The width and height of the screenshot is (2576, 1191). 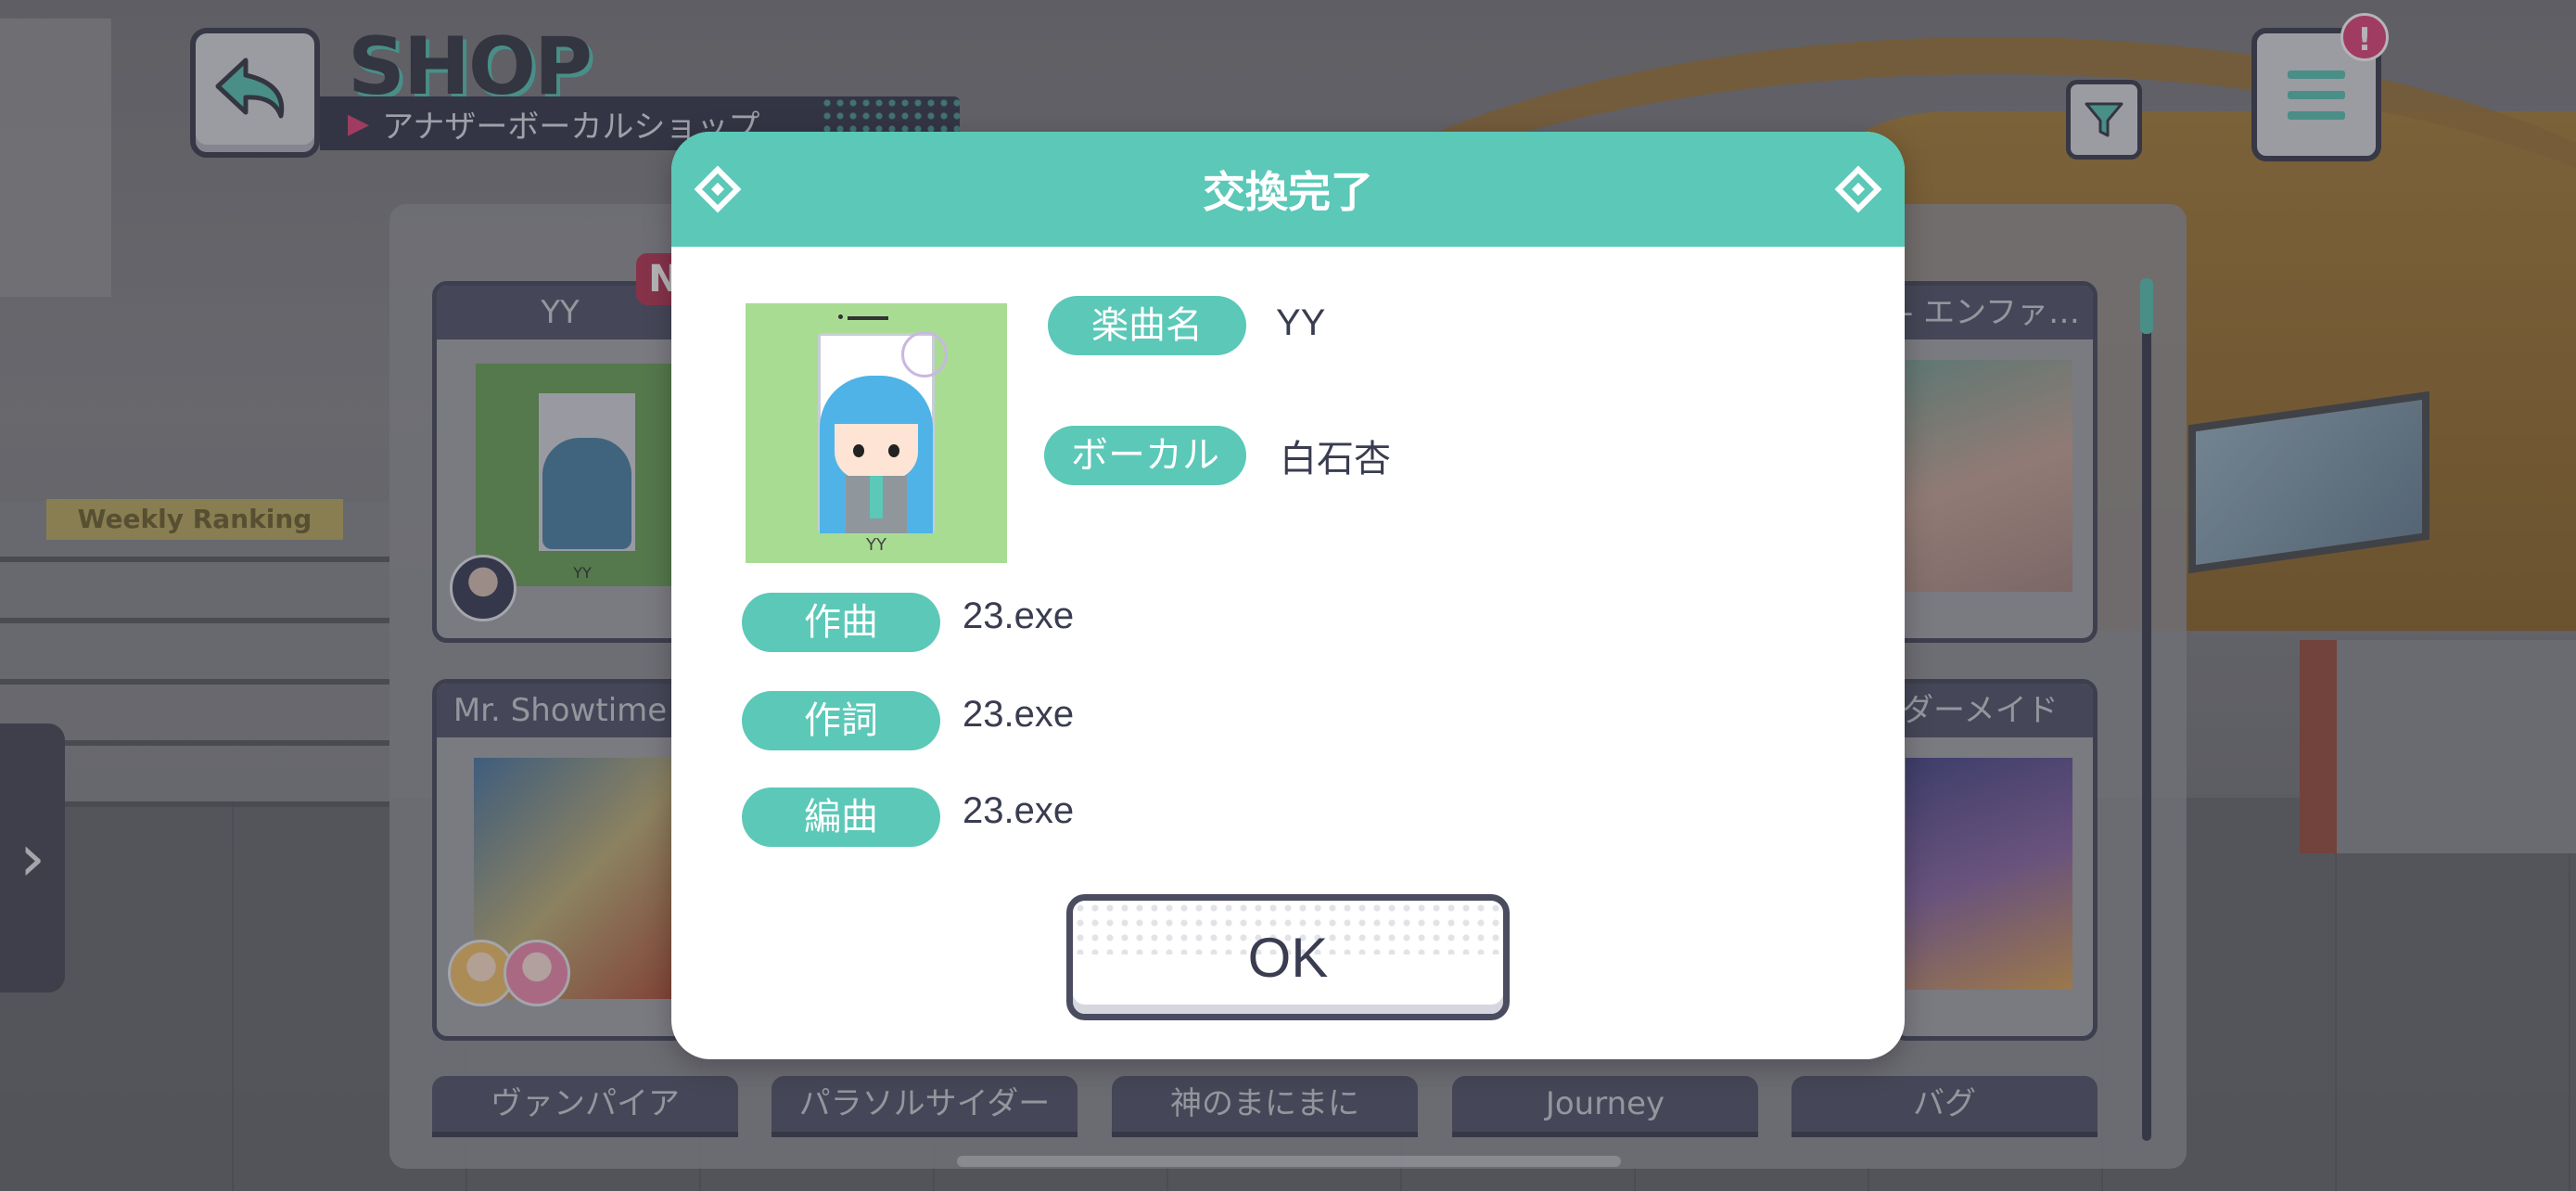 I want to click on dialog-title: 交換完了, so click(x=1288, y=192).